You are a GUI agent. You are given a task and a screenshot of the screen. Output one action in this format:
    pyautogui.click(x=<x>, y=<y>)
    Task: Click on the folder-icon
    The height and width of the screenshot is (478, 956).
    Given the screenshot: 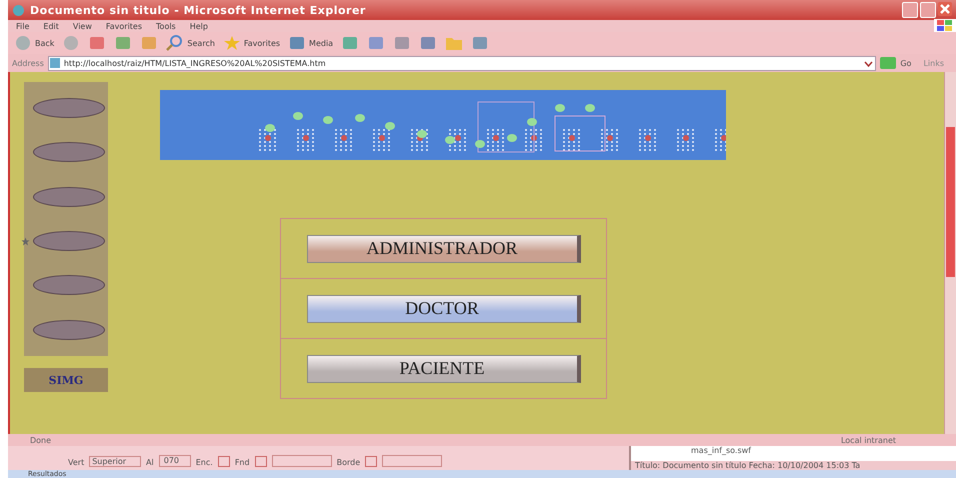 What is the action you would take?
    pyautogui.click(x=454, y=43)
    